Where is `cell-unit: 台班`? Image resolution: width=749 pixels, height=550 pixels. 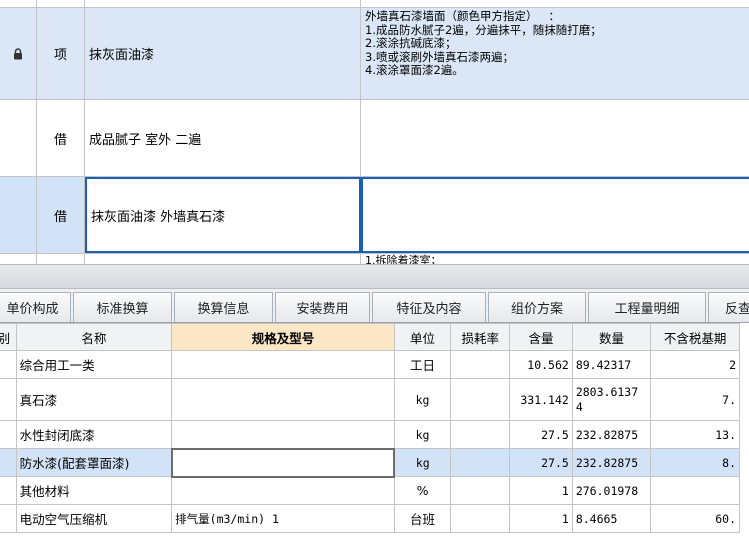 cell-unit: 台班 is located at coordinates (422, 518).